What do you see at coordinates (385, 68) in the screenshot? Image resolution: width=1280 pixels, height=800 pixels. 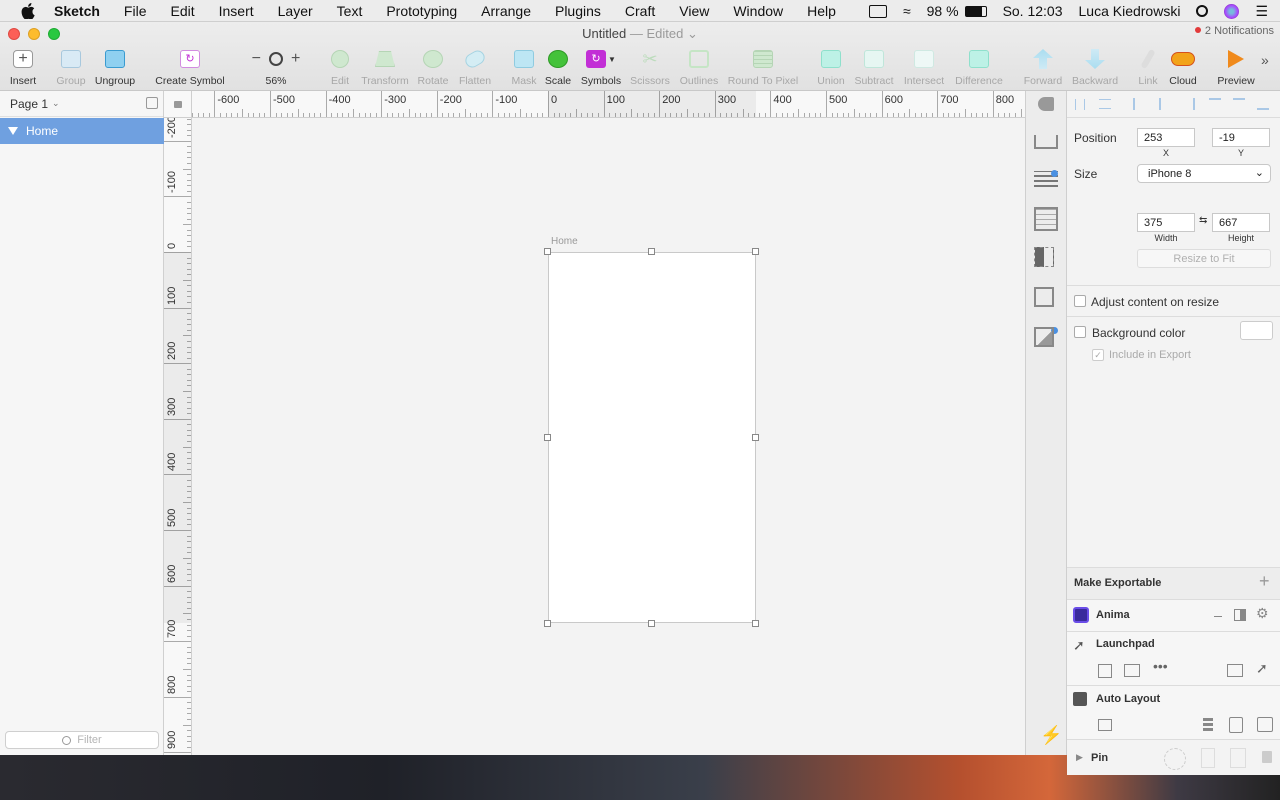 I see `transform-button: Transform` at bounding box center [385, 68].